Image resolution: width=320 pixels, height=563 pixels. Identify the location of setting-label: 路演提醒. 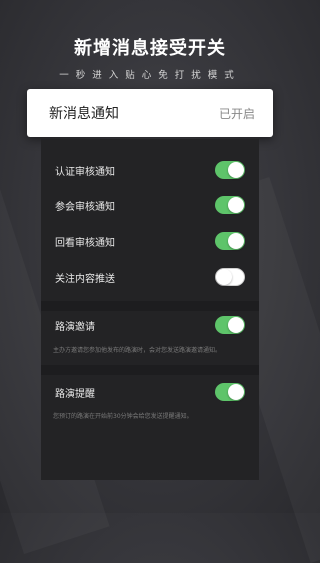
(75, 394).